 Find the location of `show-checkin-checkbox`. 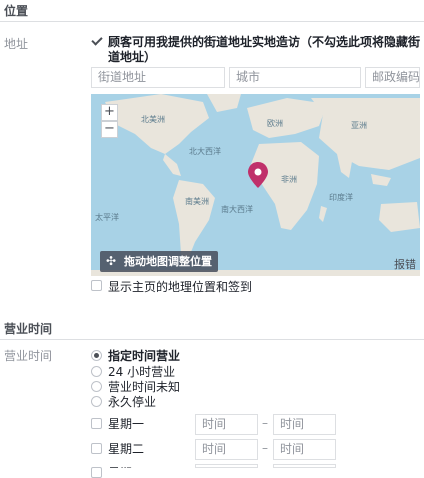

show-checkin-checkbox is located at coordinates (96, 285).